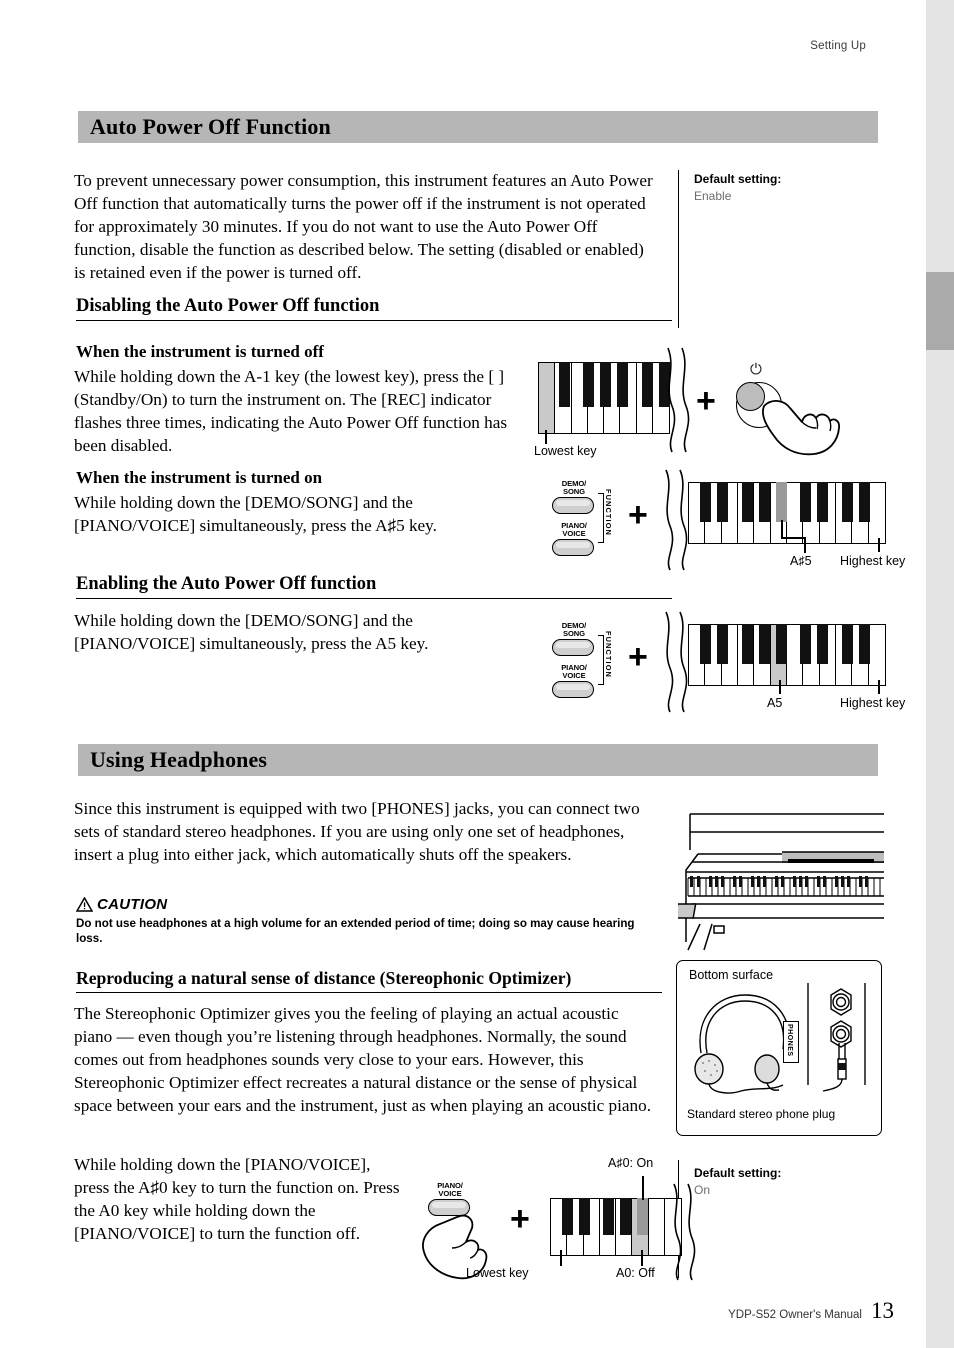 The height and width of the screenshot is (1348, 954). What do you see at coordinates (756, 369) in the screenshot?
I see `standby-on-icon: ⏻` at bounding box center [756, 369].